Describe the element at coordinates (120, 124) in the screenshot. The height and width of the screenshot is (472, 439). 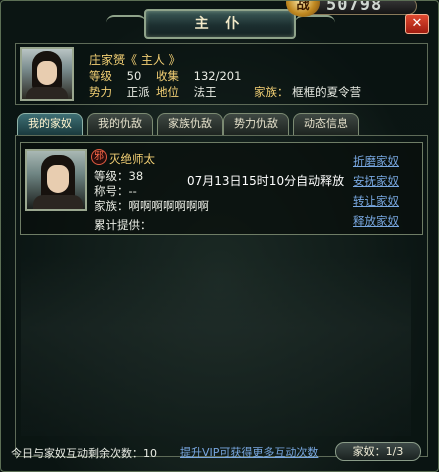
I see `tab-my-enemies: 我的仇敌` at that location.